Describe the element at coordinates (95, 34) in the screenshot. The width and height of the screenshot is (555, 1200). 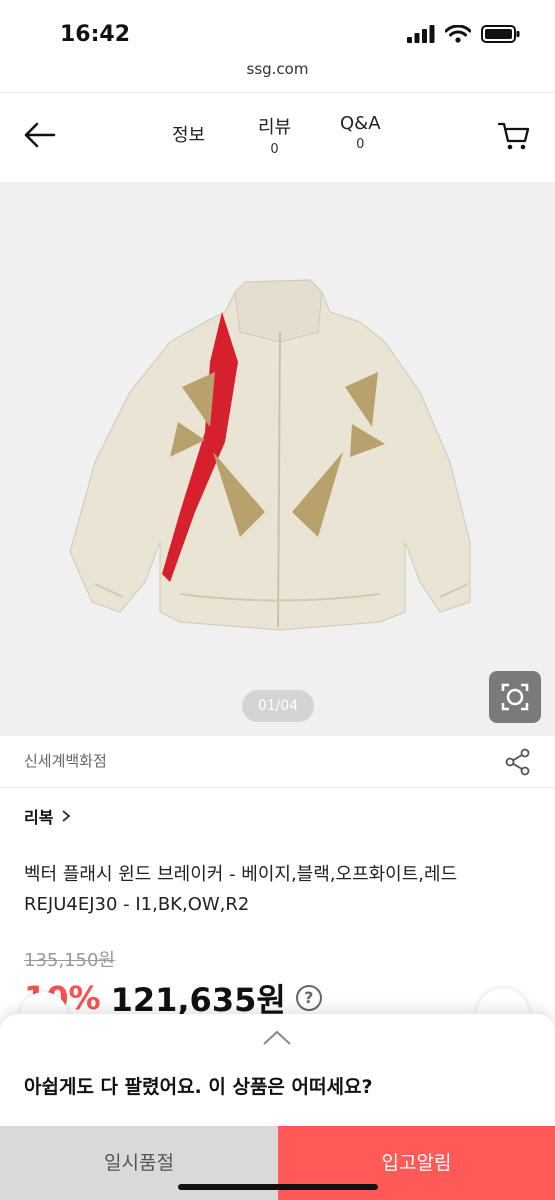
I see `status-time: 16:42` at that location.